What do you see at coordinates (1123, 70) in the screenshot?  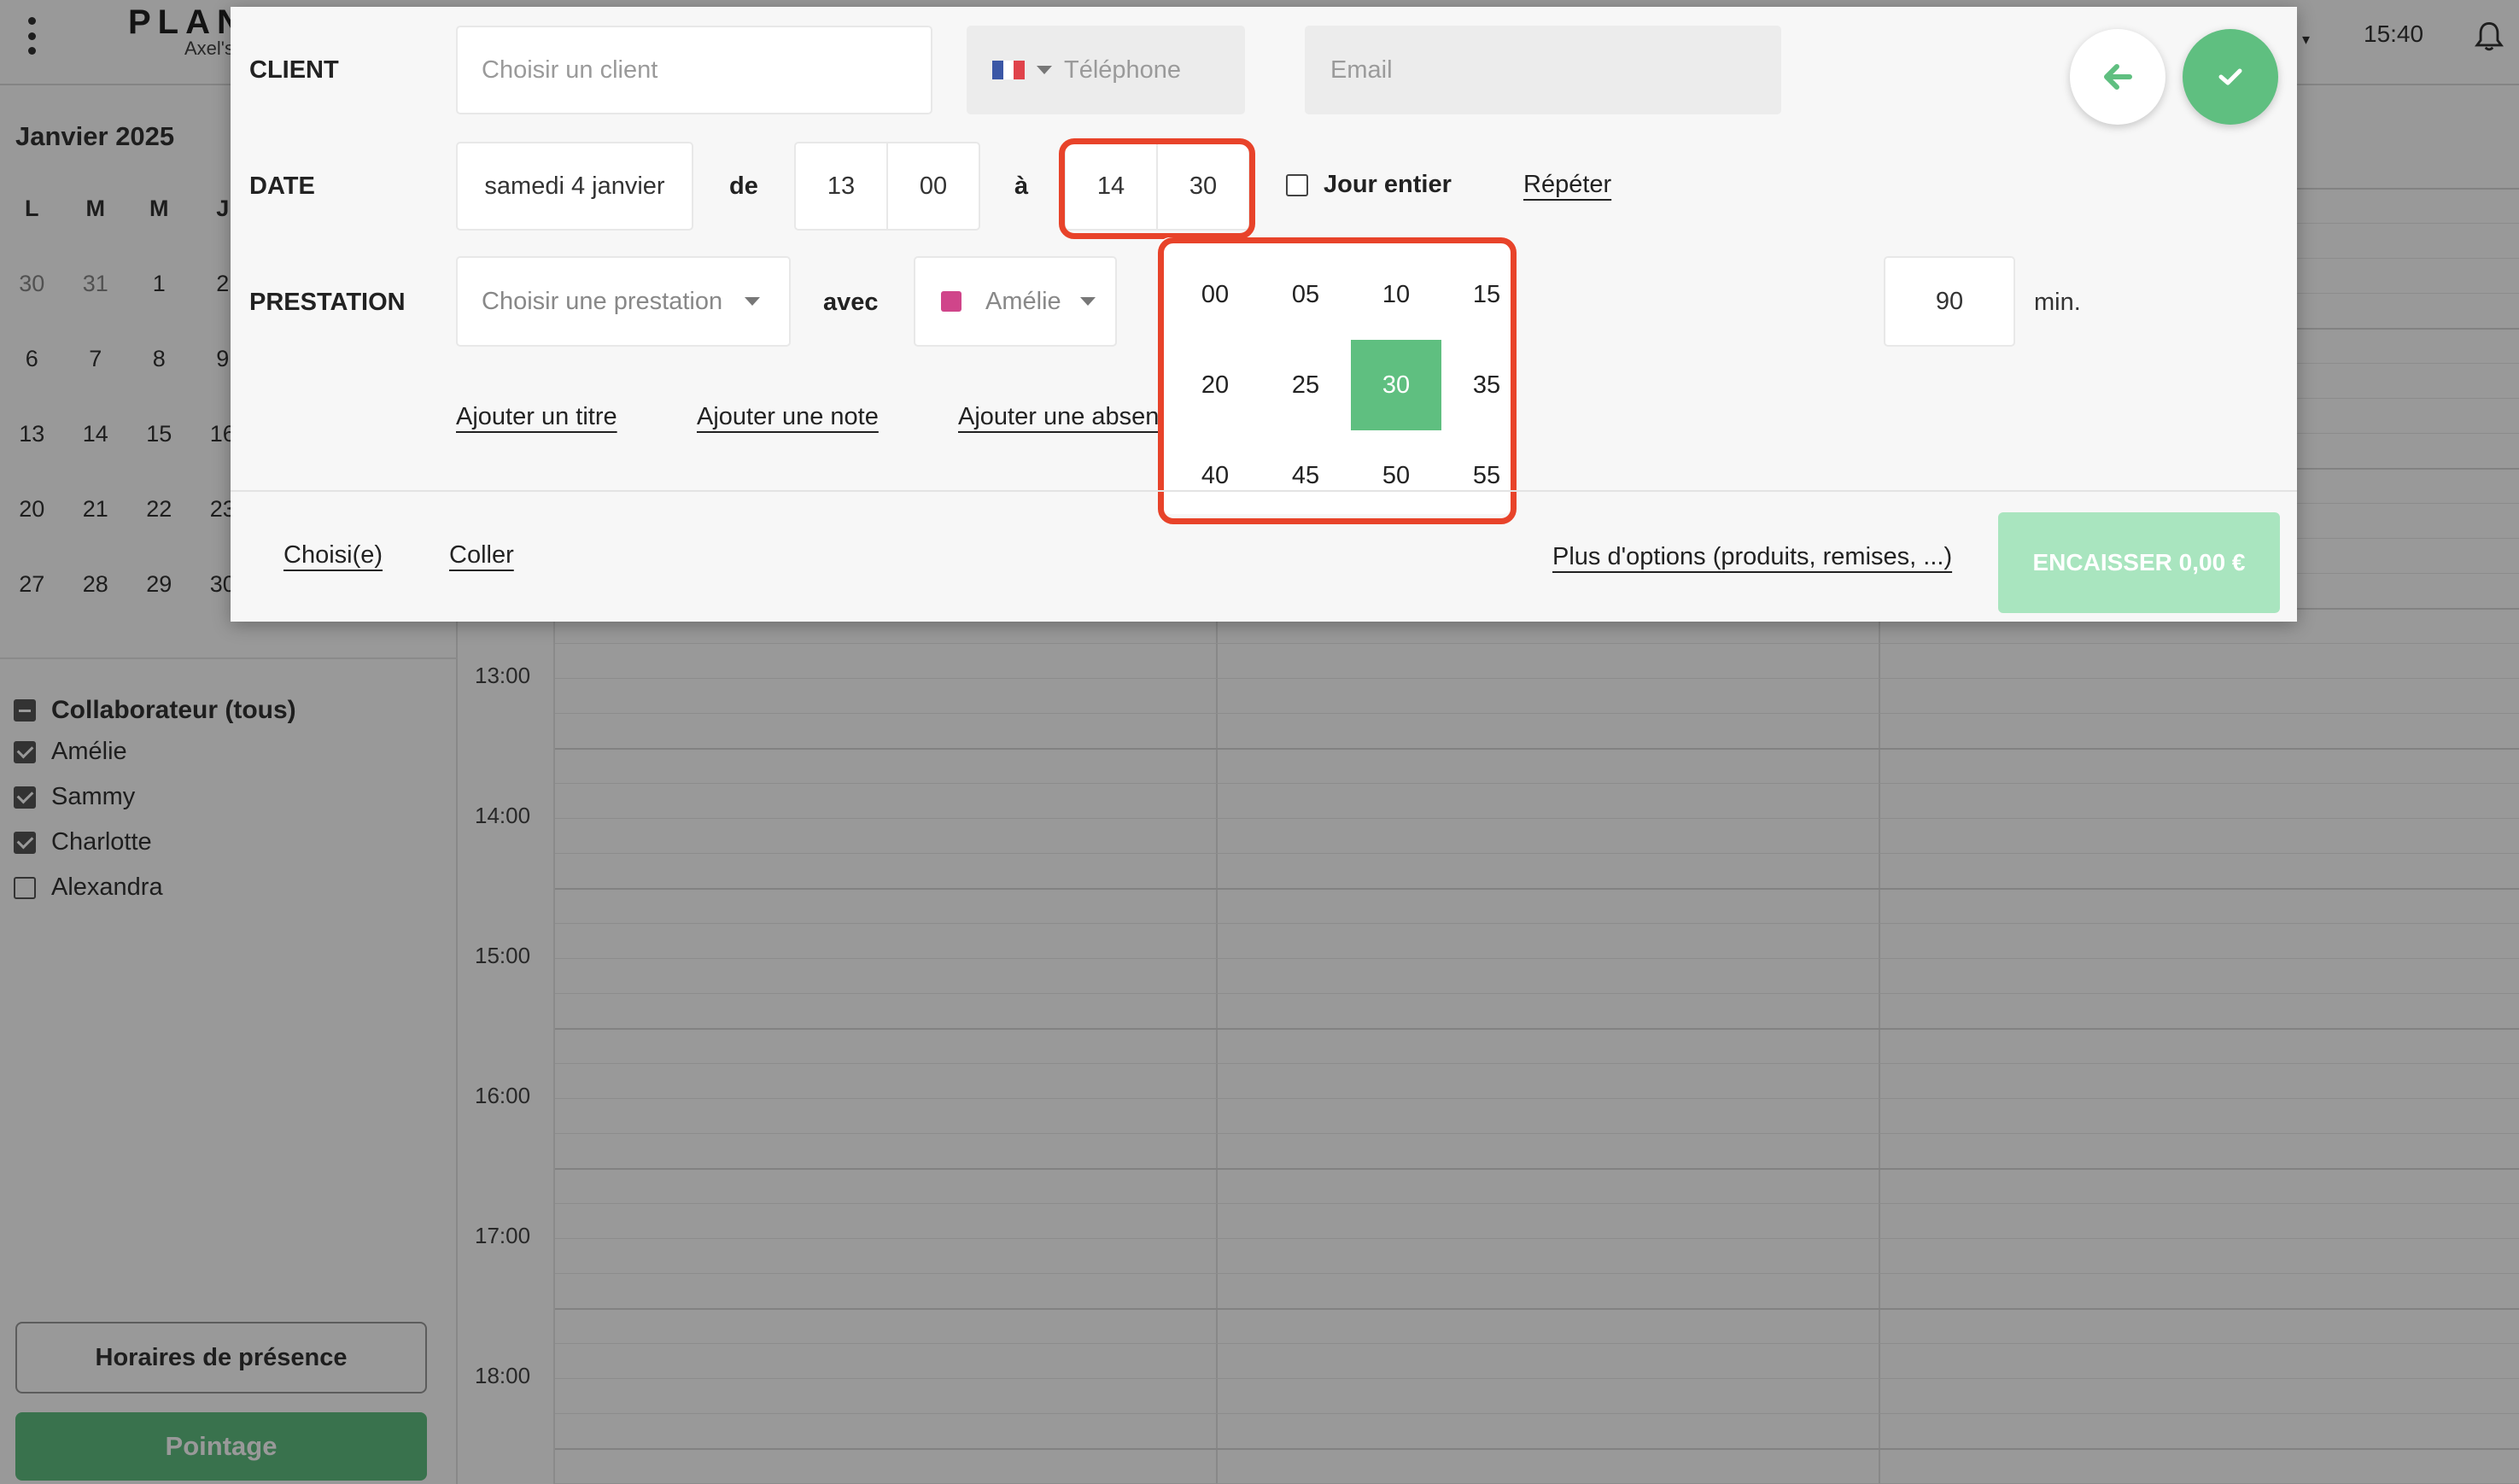 I see `phone-placeholder: Téléphone` at bounding box center [1123, 70].